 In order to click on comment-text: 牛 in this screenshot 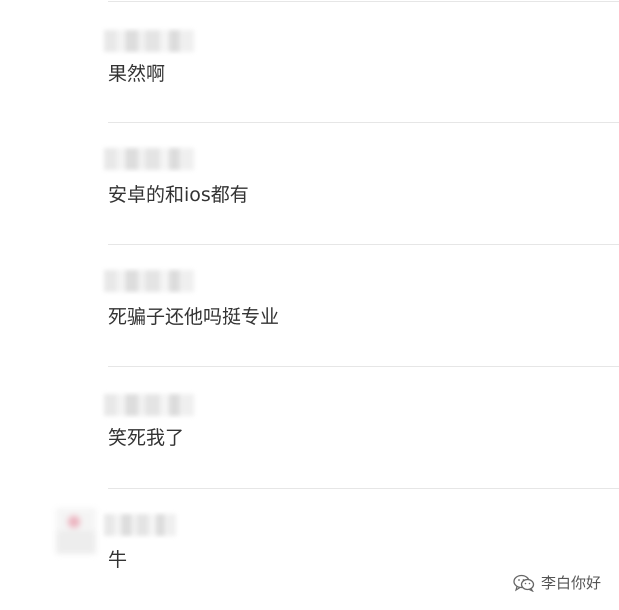, I will do `click(118, 560)`.